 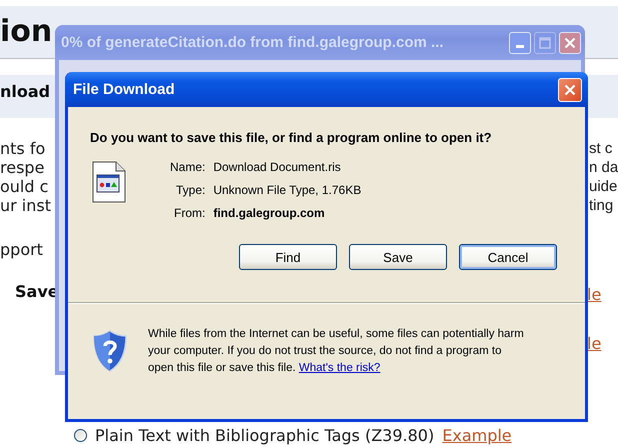 What do you see at coordinates (124, 89) in the screenshot?
I see `dialog-title: File Download` at bounding box center [124, 89].